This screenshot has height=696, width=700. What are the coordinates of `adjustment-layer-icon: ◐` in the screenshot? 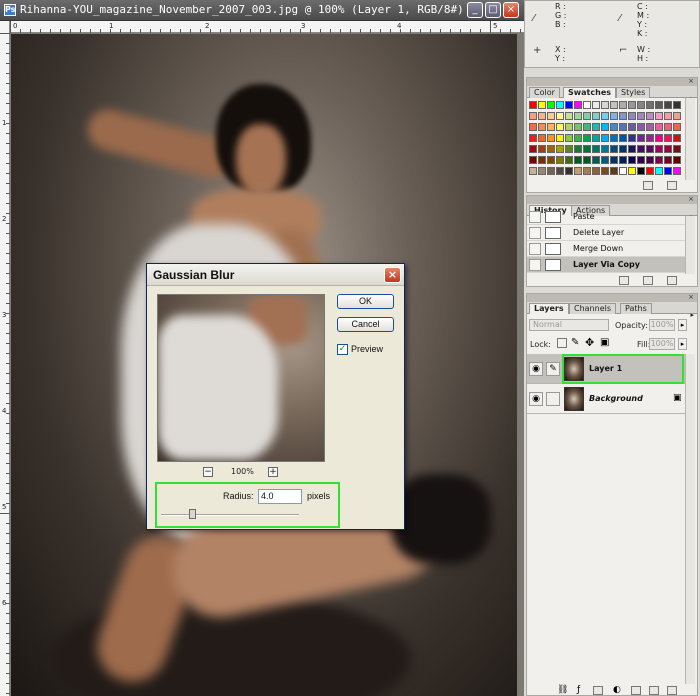 It's located at (617, 690).